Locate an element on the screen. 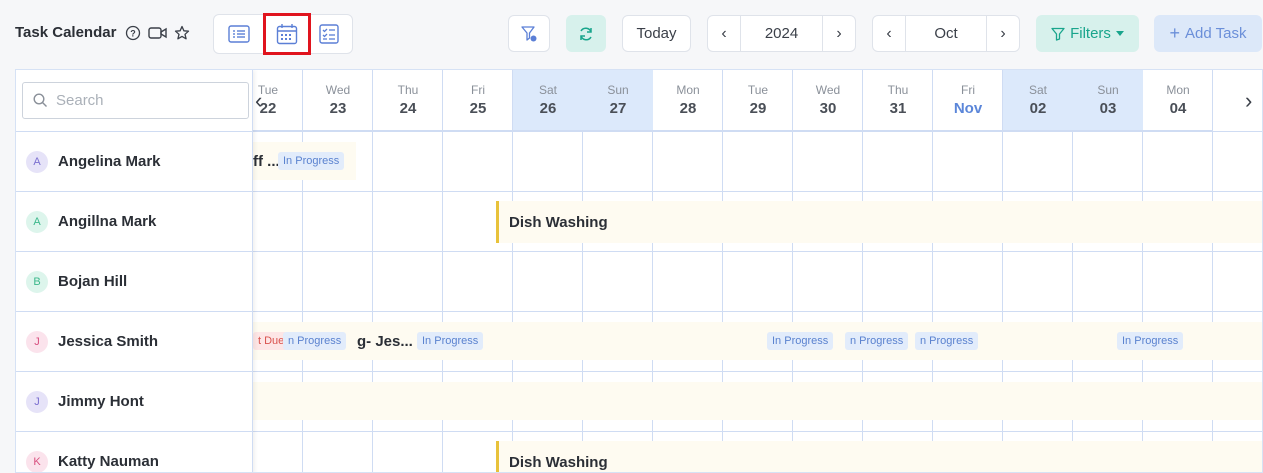 Image resolution: width=1263 pixels, height=473 pixels. star-icon is located at coordinates (182, 33).